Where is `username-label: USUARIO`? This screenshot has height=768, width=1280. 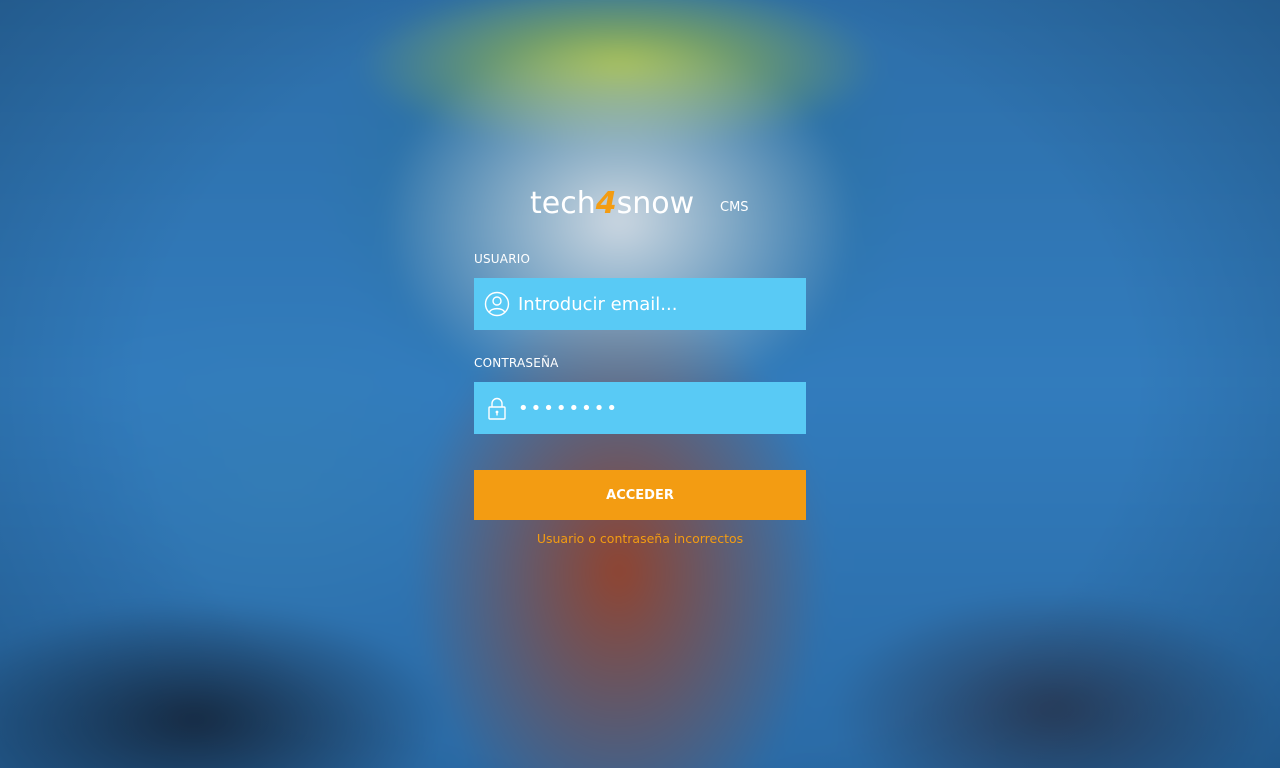 username-label: USUARIO is located at coordinates (502, 259).